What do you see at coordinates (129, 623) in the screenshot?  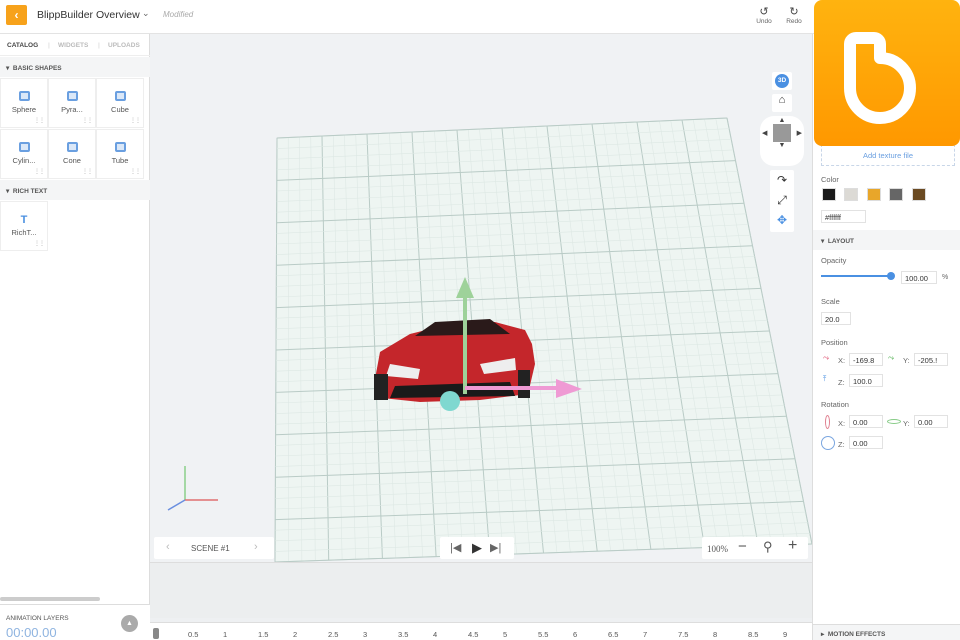 I see `expand-up-button: ▲` at bounding box center [129, 623].